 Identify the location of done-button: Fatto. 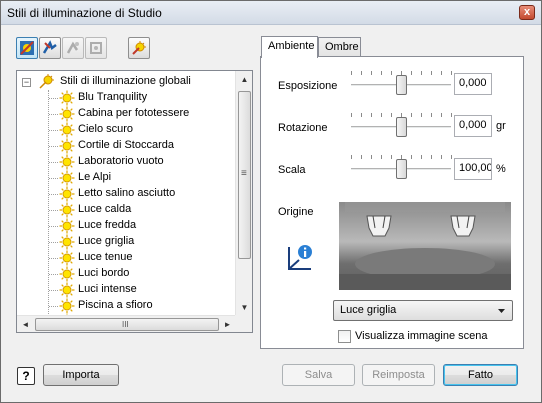
(480, 375).